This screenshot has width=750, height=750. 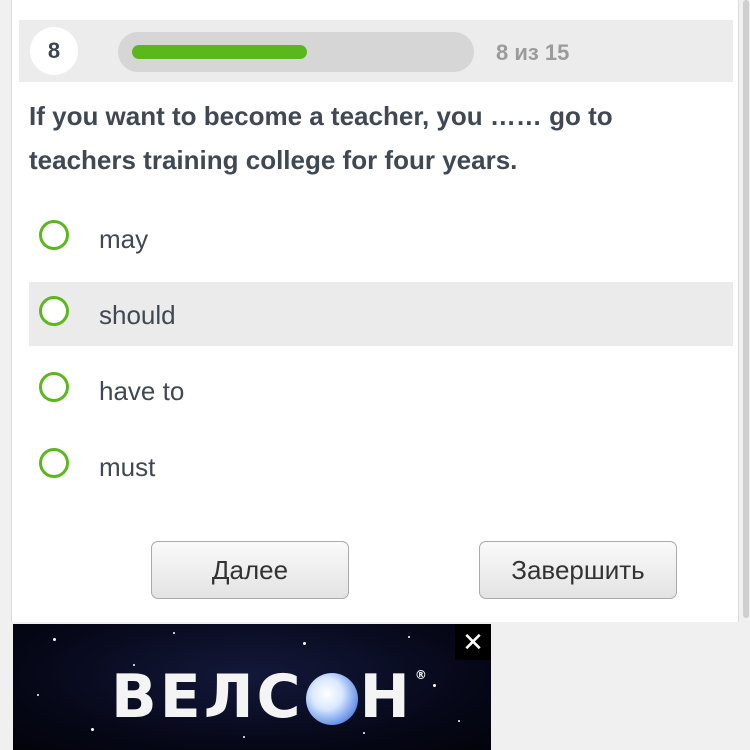 I want to click on scrollbar, so click(x=746, y=309).